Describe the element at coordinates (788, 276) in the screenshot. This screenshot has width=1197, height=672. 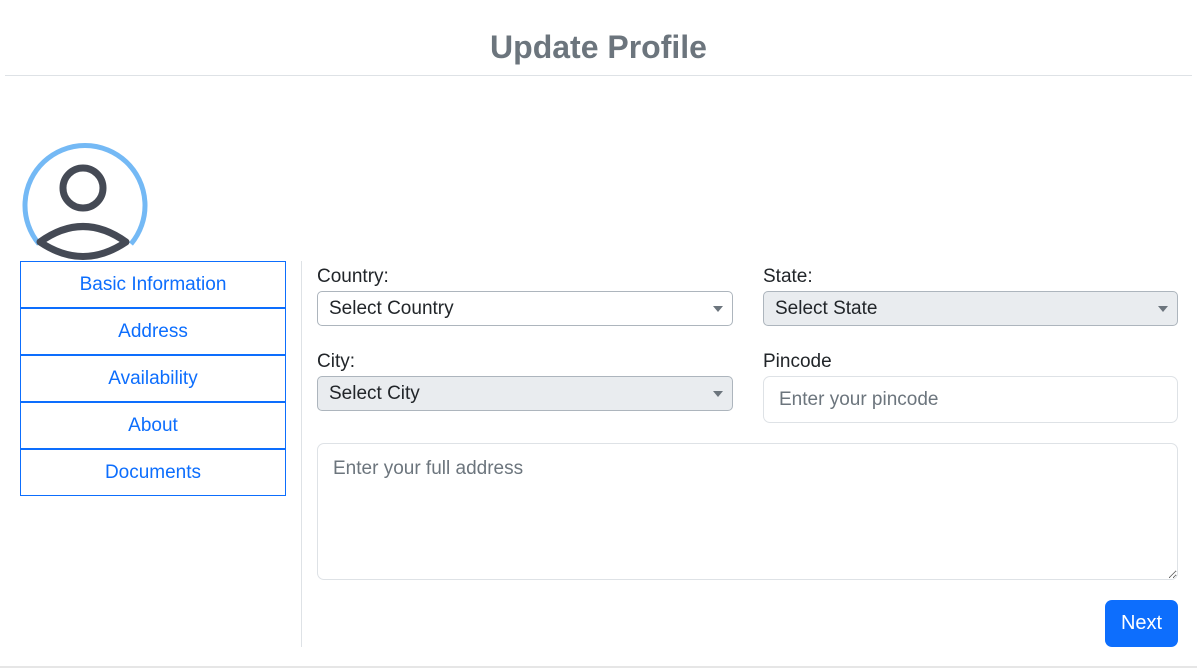
I see `state-label: State:` at that location.